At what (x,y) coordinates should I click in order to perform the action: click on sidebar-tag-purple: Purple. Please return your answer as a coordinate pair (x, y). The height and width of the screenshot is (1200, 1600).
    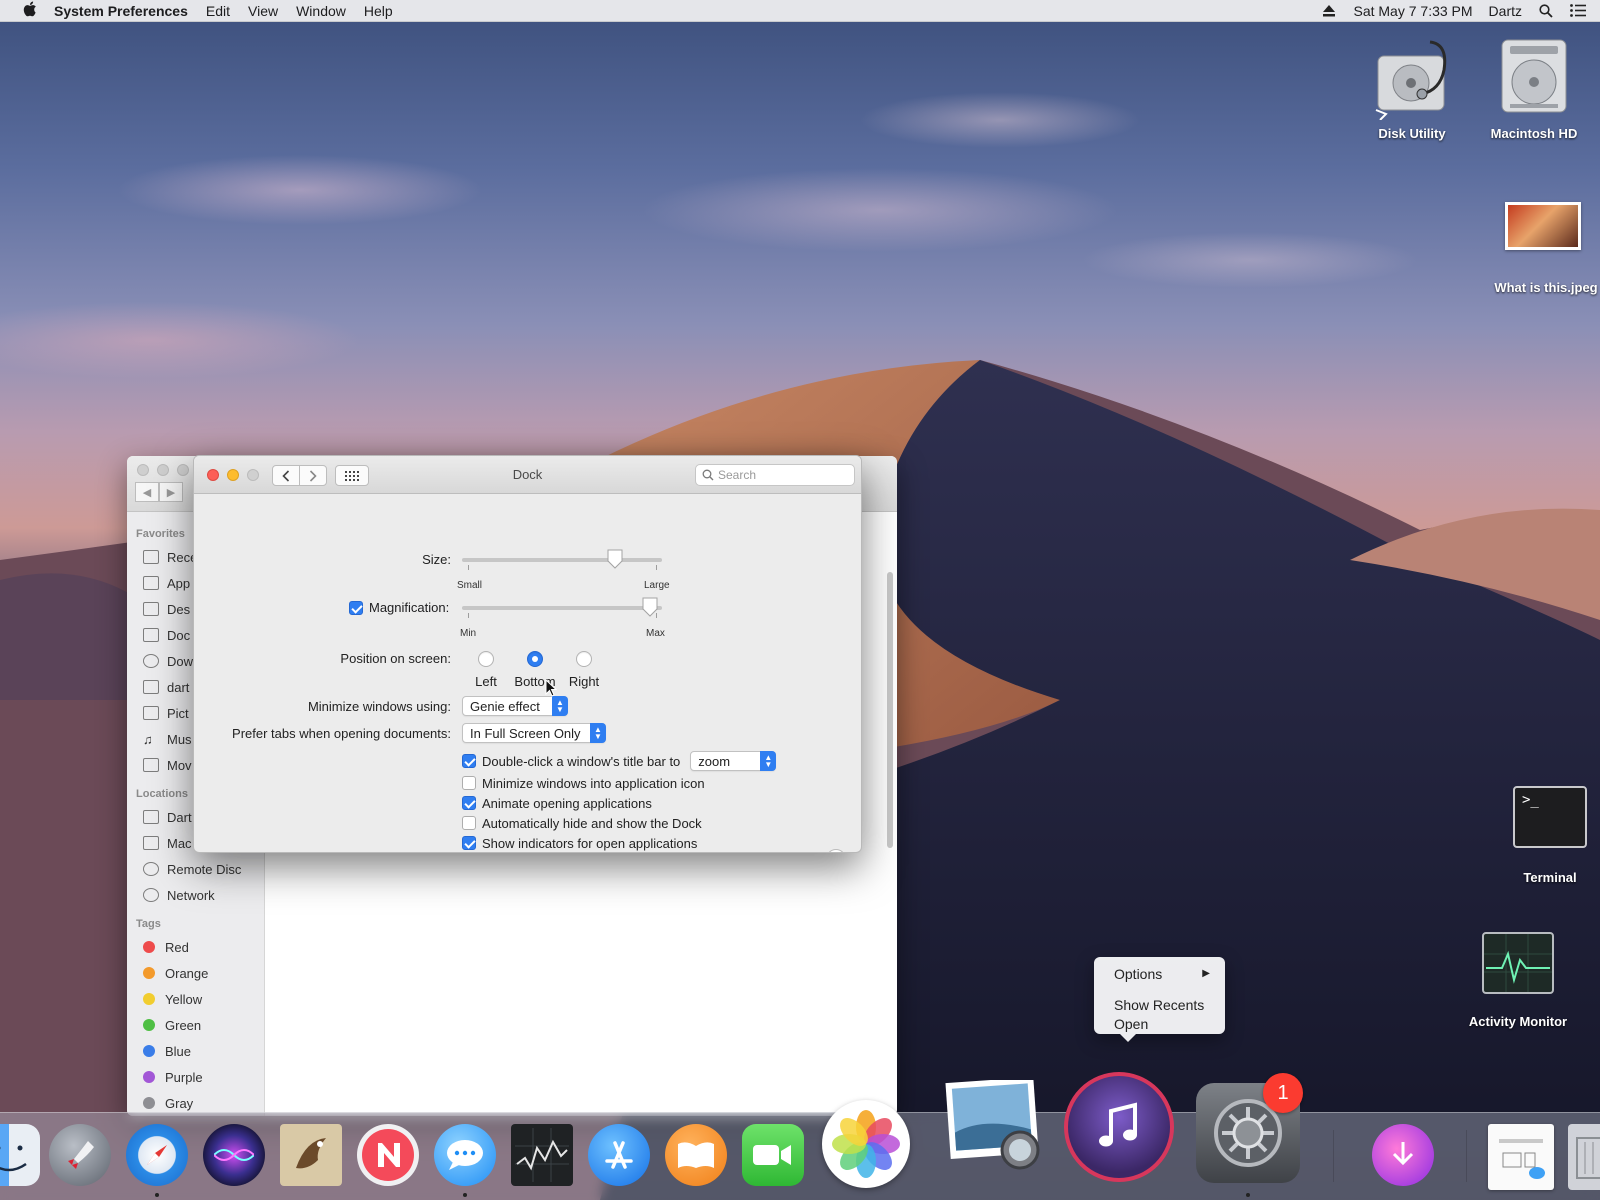
    Looking at the image, I should click on (195, 1077).